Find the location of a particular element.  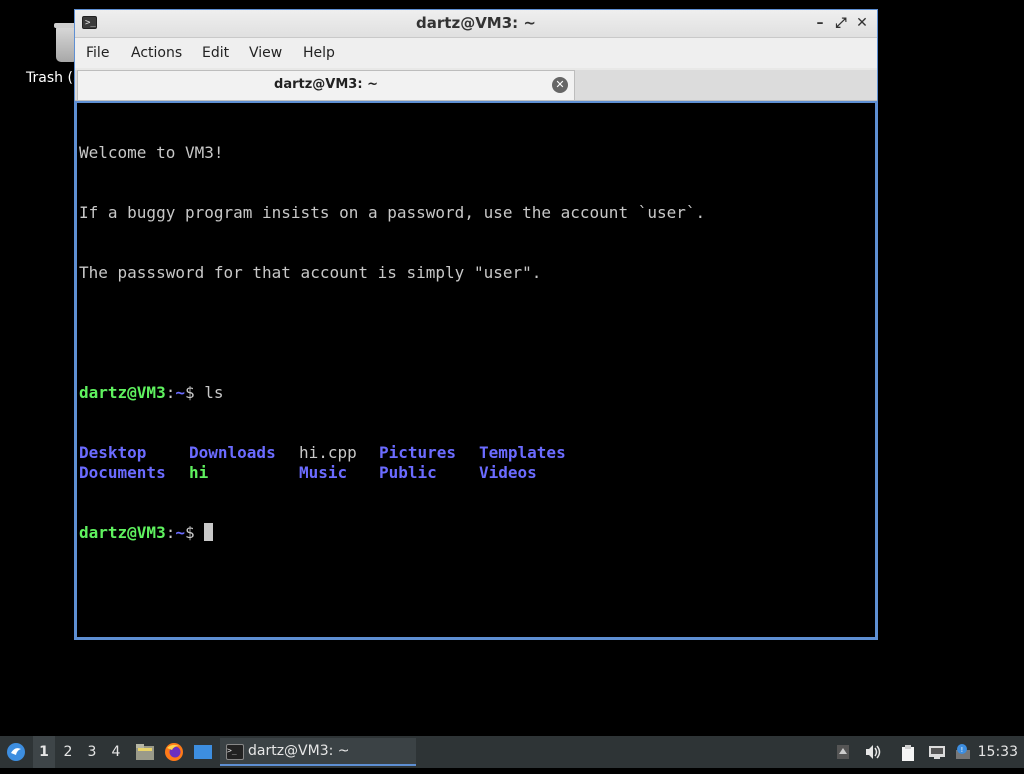

active-prompt-line: dartz@VM3:~$ is located at coordinates (477, 533).